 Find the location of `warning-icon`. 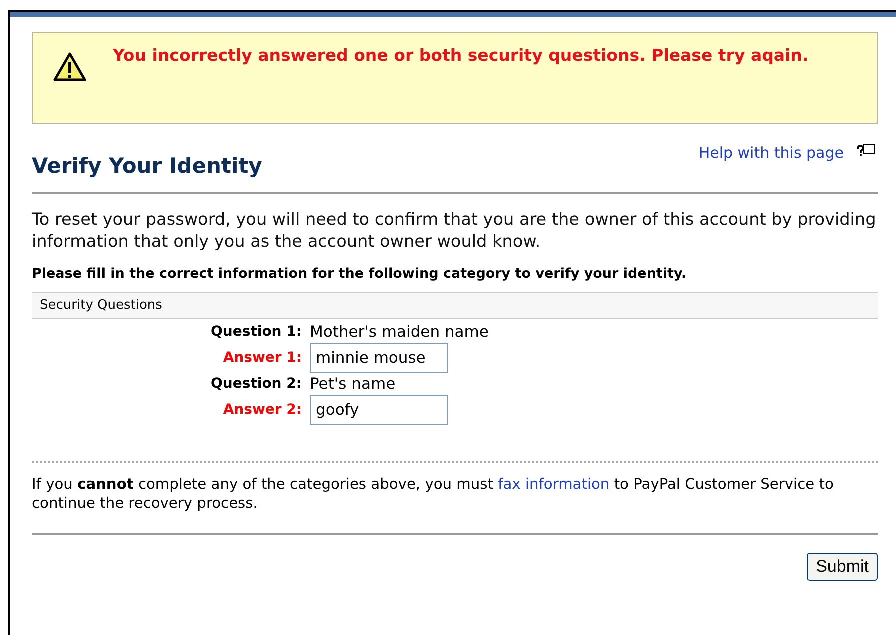

warning-icon is located at coordinates (70, 67).